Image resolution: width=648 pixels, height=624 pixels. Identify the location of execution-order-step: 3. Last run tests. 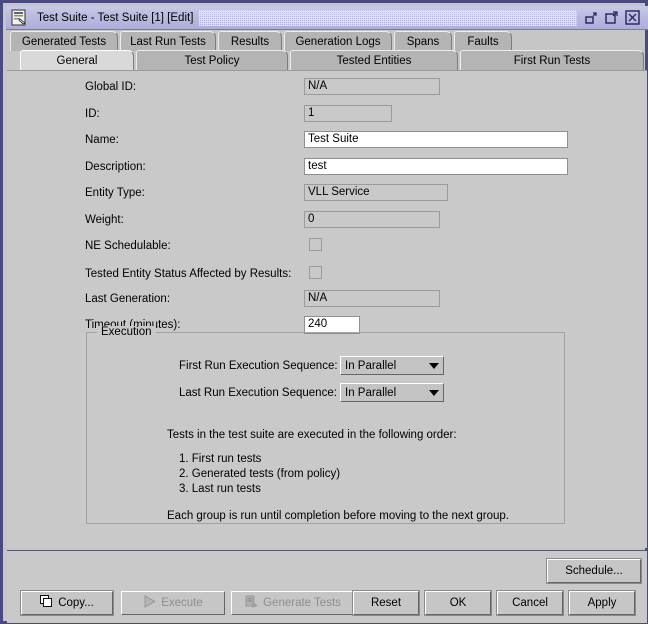
(220, 489).